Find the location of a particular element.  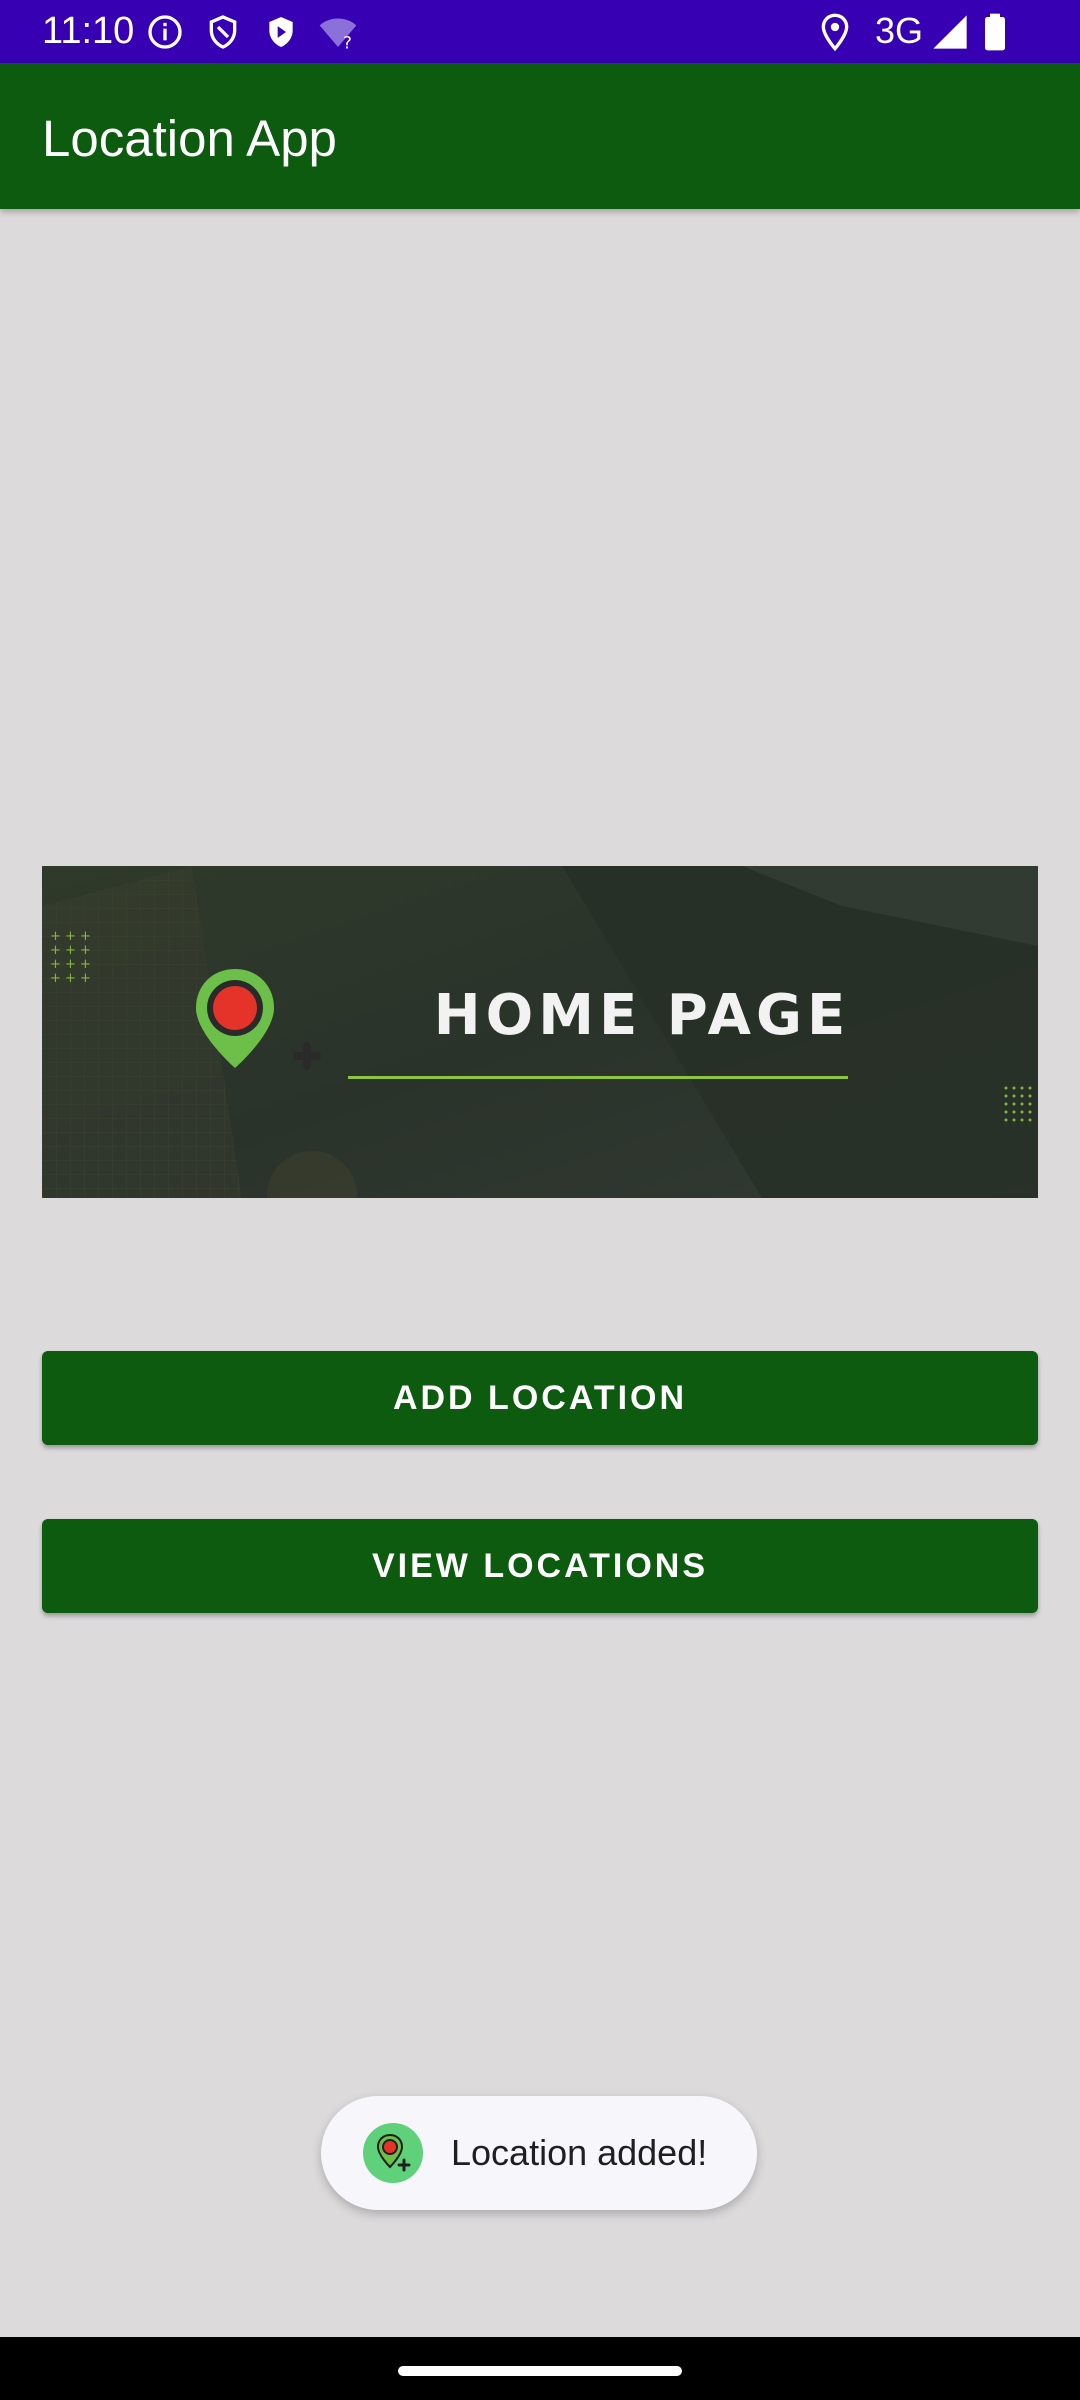

location-icon is located at coordinates (835, 32).